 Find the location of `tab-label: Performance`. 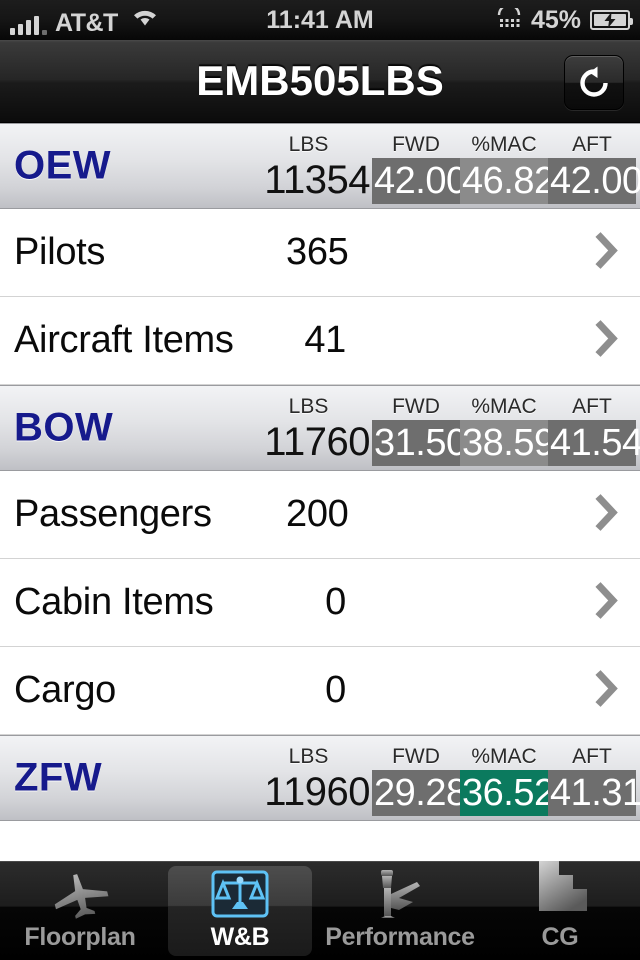

tab-label: Performance is located at coordinates (400, 937).